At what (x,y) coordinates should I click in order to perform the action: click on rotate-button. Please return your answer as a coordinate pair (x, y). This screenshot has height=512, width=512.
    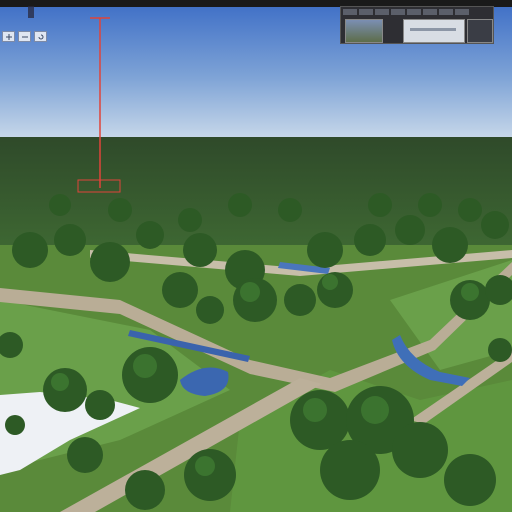
    Looking at the image, I should click on (40, 36).